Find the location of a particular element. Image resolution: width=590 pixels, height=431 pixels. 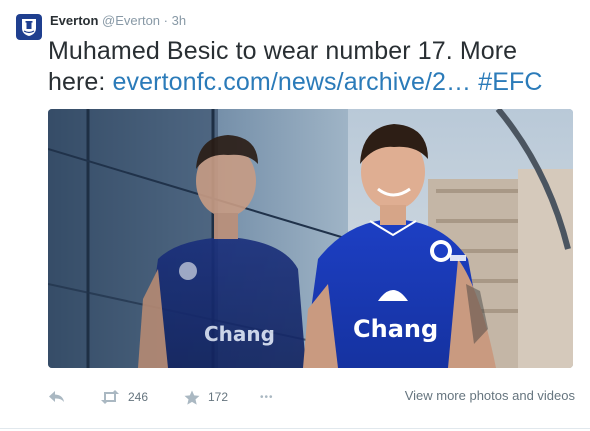

reflection-sponsor-text: Chang is located at coordinates (239, 334).